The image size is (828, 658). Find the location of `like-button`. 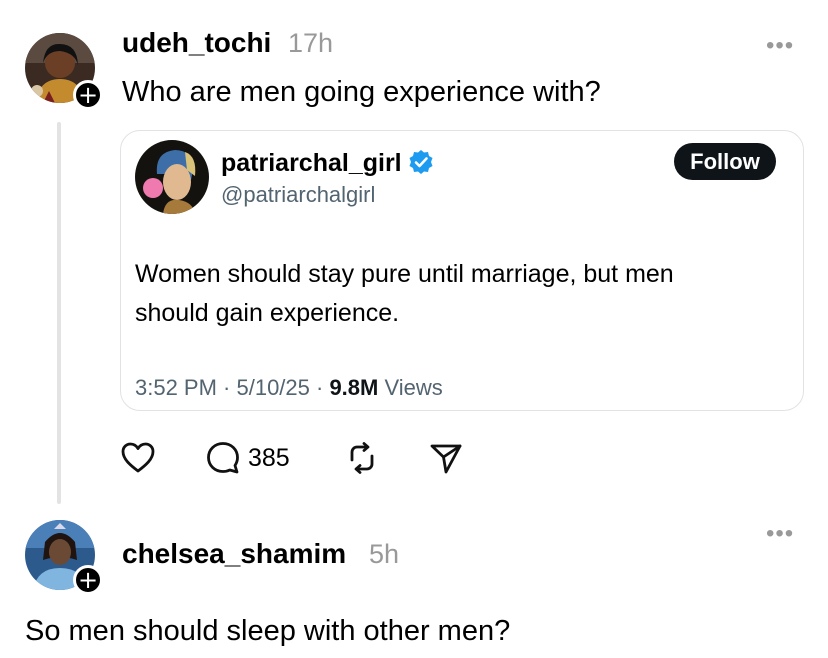

like-button is located at coordinates (138, 458).